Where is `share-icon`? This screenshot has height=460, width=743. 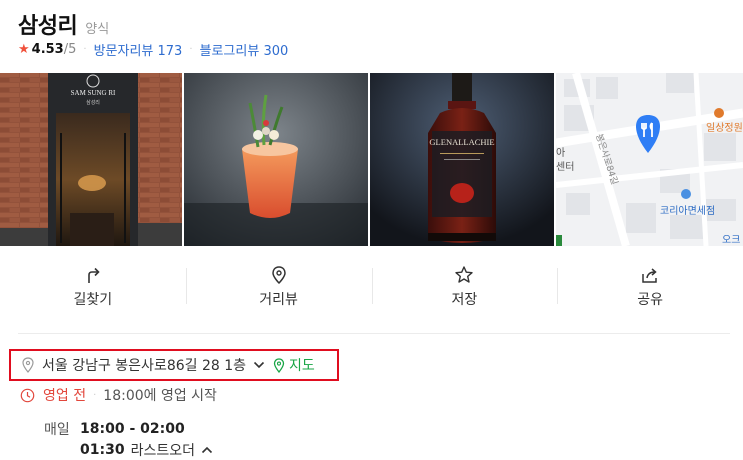
share-icon is located at coordinates (649, 275).